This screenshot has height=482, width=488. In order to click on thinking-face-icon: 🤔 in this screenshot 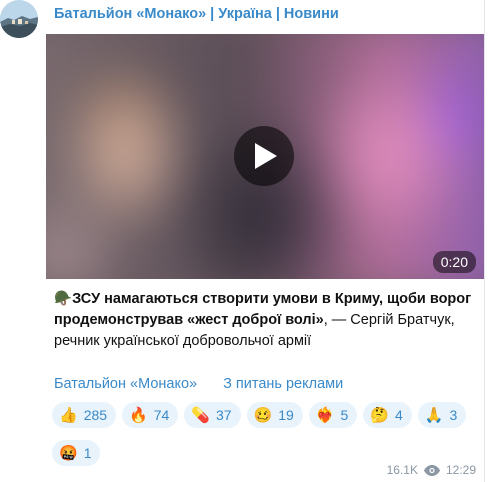, I will do `click(380, 415)`.